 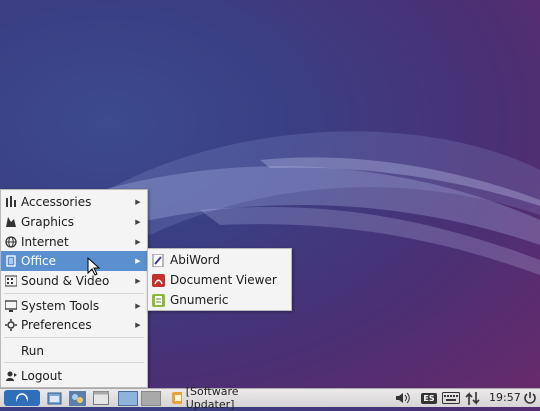 What do you see at coordinates (11, 202) in the screenshot?
I see `accessories-icon` at bounding box center [11, 202].